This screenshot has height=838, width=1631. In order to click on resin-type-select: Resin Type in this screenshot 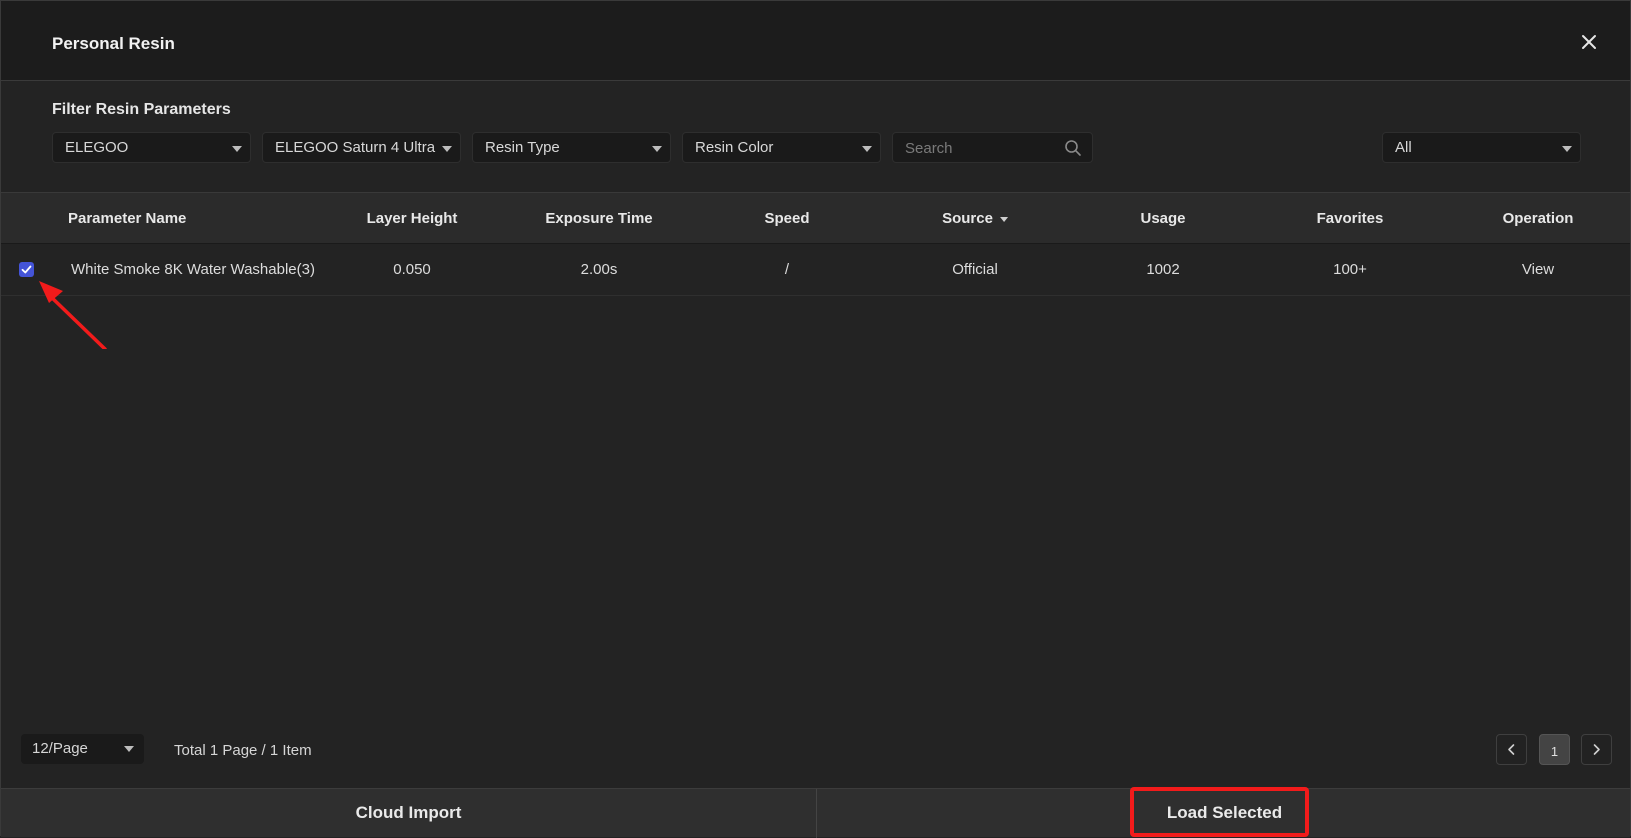, I will do `click(571, 147)`.